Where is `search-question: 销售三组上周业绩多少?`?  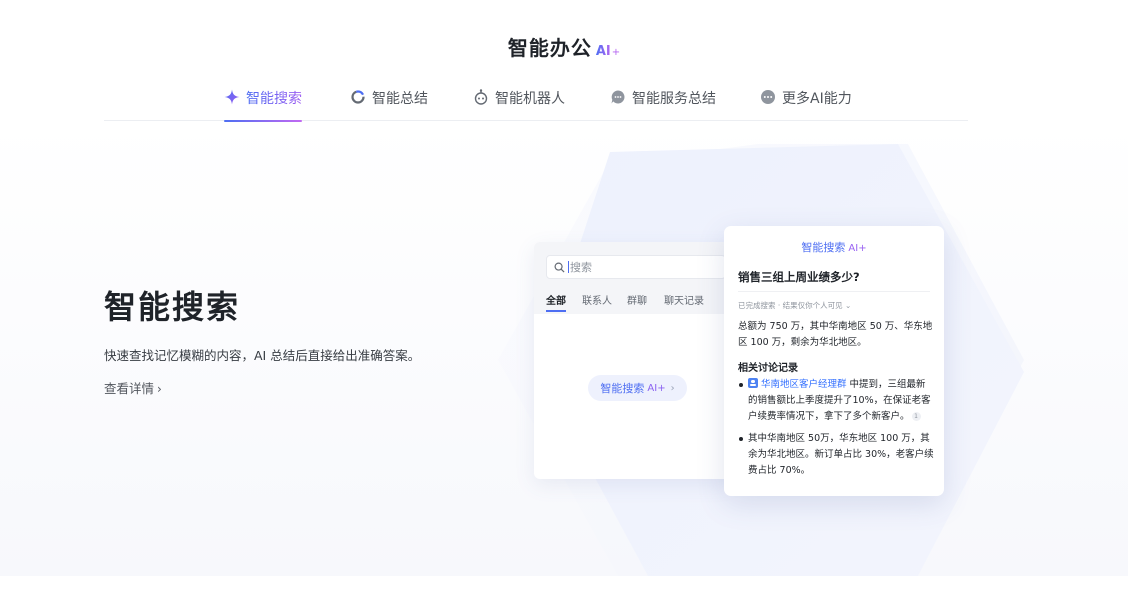
search-question: 销售三组上周业绩多少? is located at coordinates (799, 277).